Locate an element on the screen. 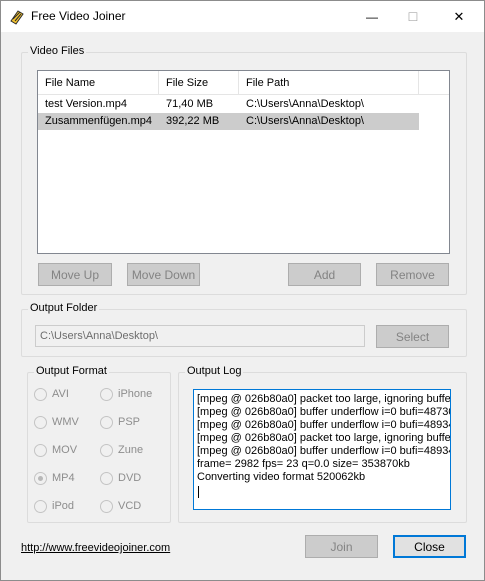  radio-label: MP4 is located at coordinates (63, 478).